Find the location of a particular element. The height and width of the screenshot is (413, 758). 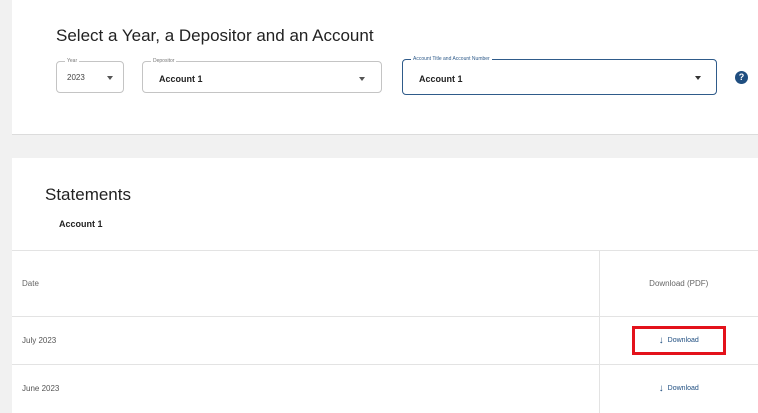

statement-date: July 2023 is located at coordinates (306, 340).